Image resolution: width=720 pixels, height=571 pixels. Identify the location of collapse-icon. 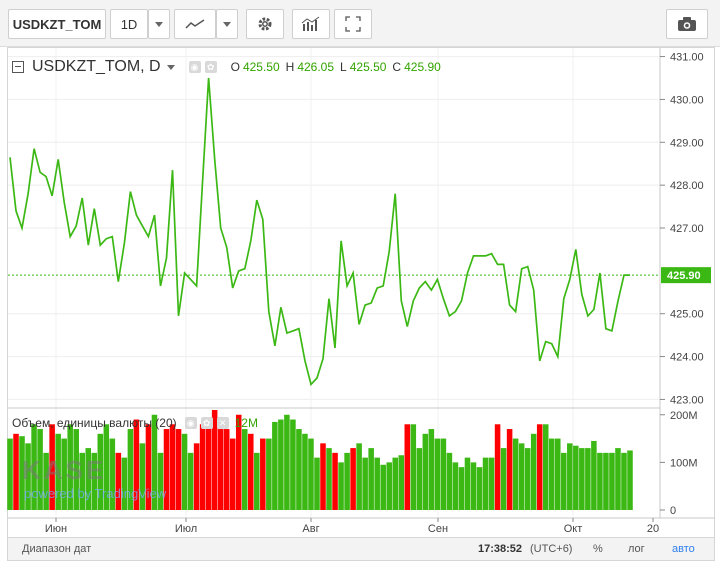
(18, 67).